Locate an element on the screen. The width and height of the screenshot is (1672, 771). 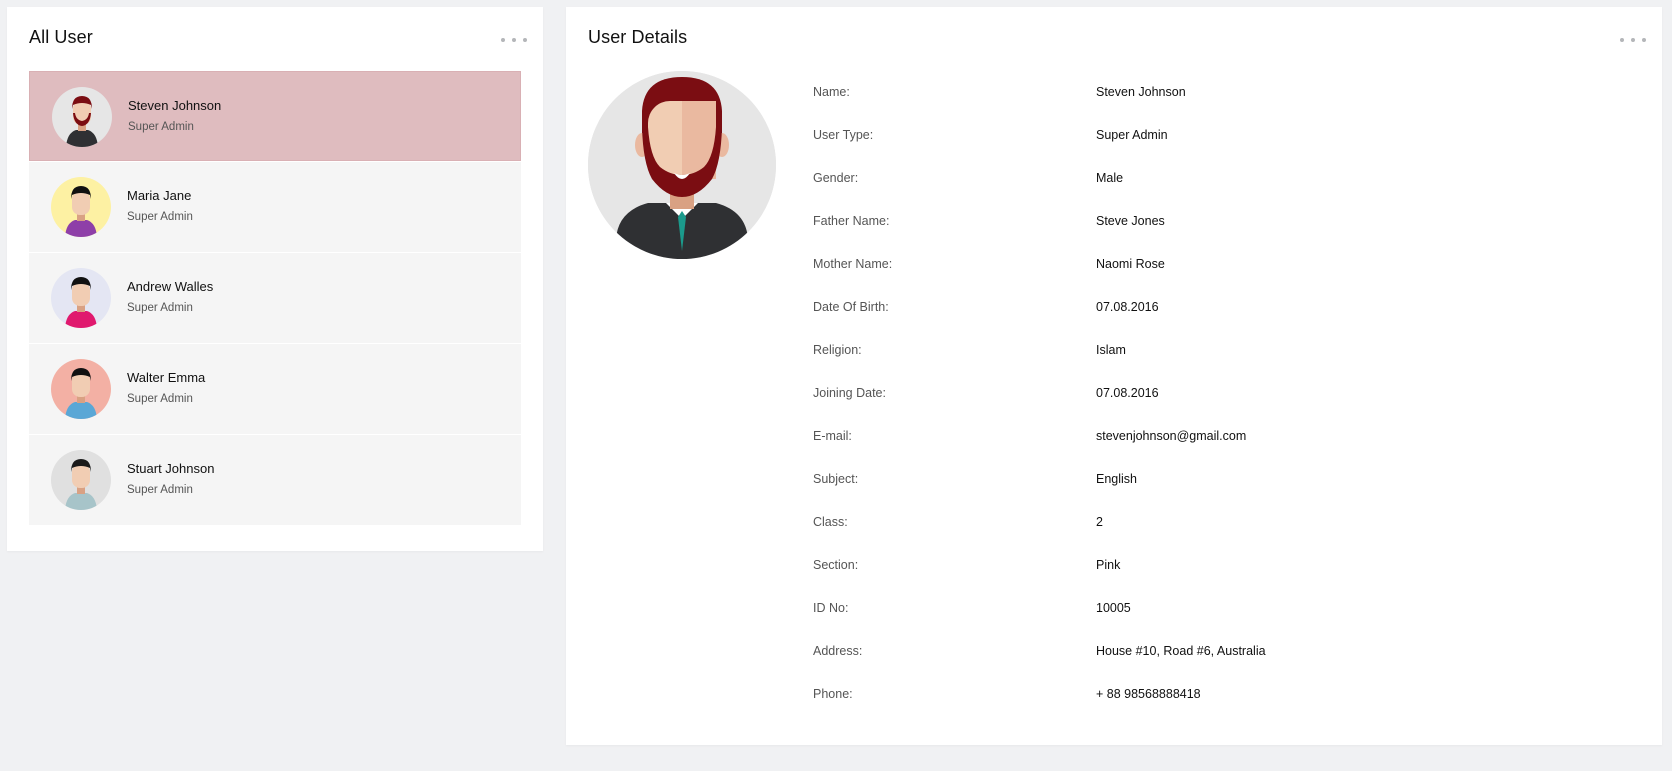
user-name: Walter Emma is located at coordinates (166, 377).